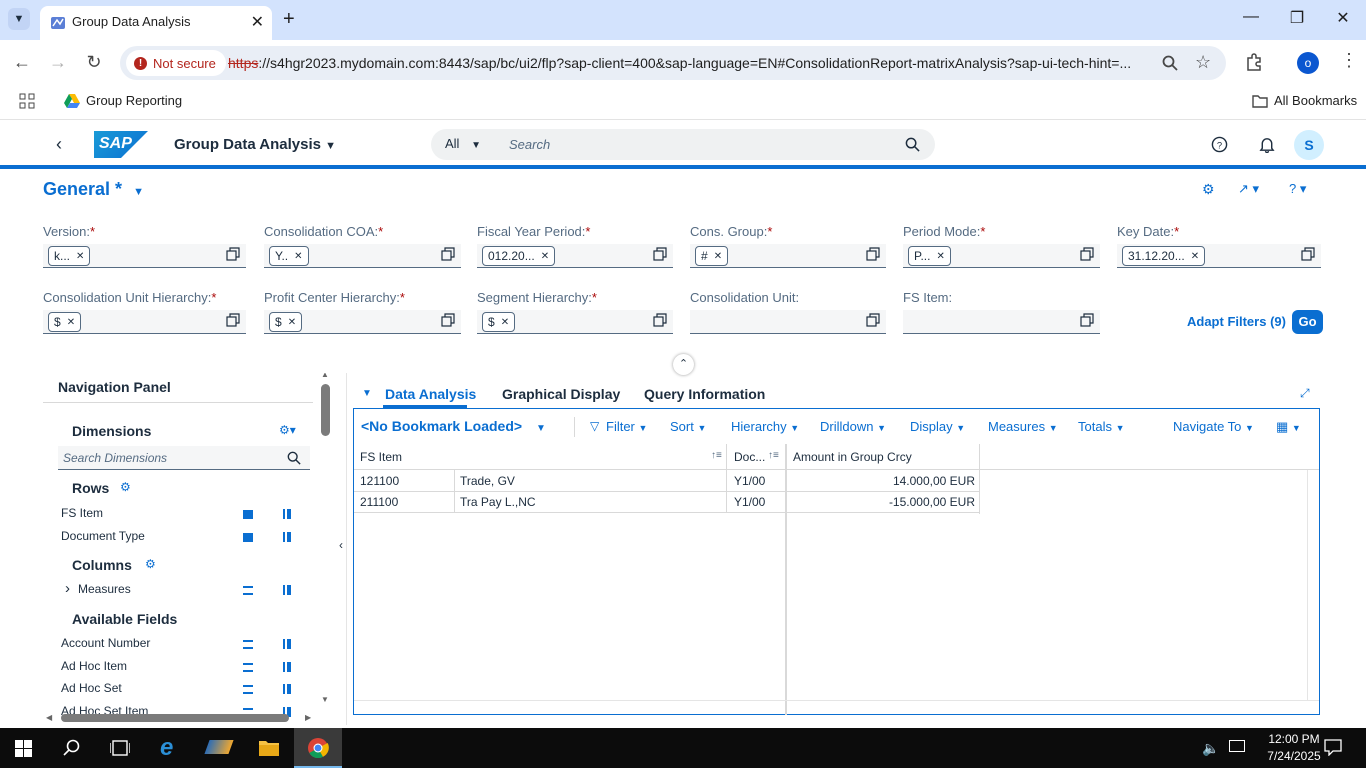 This screenshot has height=768, width=1366. I want to click on filter-token: 31.12.20... ✕, so click(1164, 256).